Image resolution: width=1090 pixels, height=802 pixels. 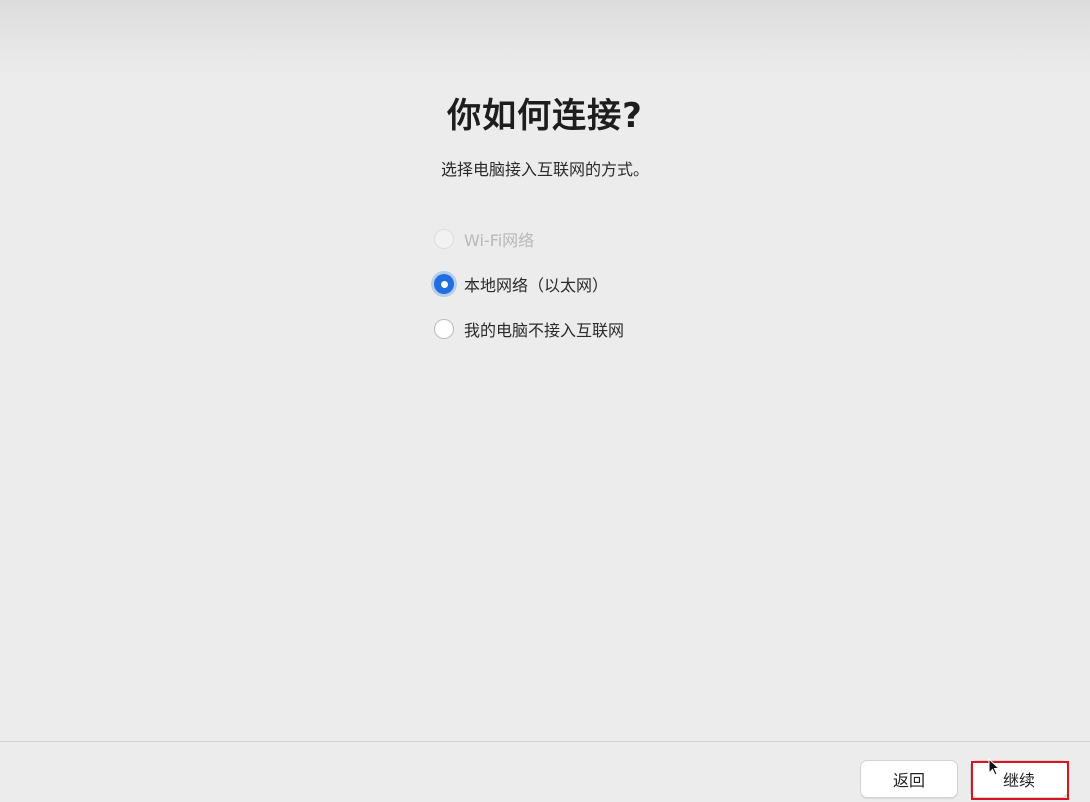 I want to click on ethernet-radio, so click(x=444, y=284).